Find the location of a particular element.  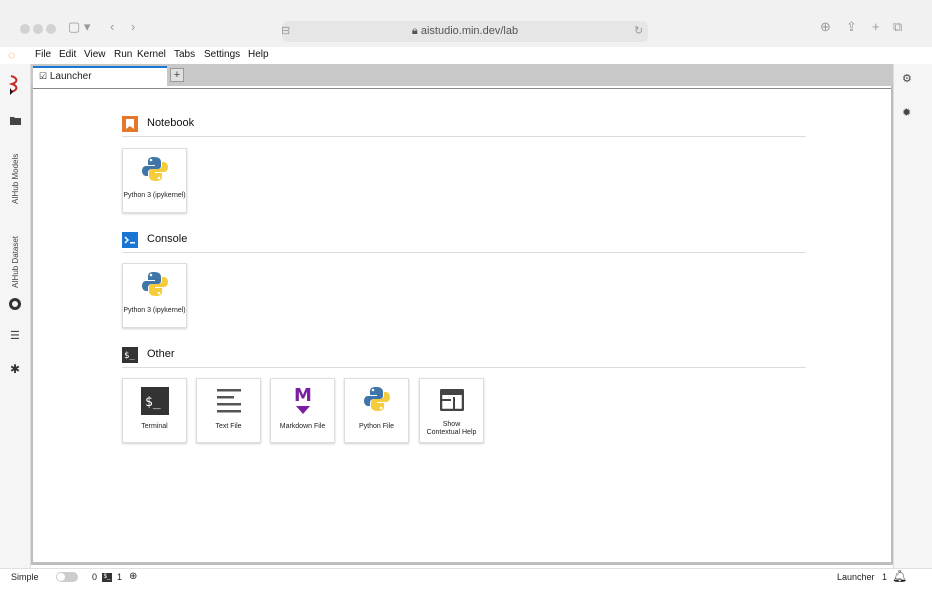

notification-count: 1 is located at coordinates (885, 577).